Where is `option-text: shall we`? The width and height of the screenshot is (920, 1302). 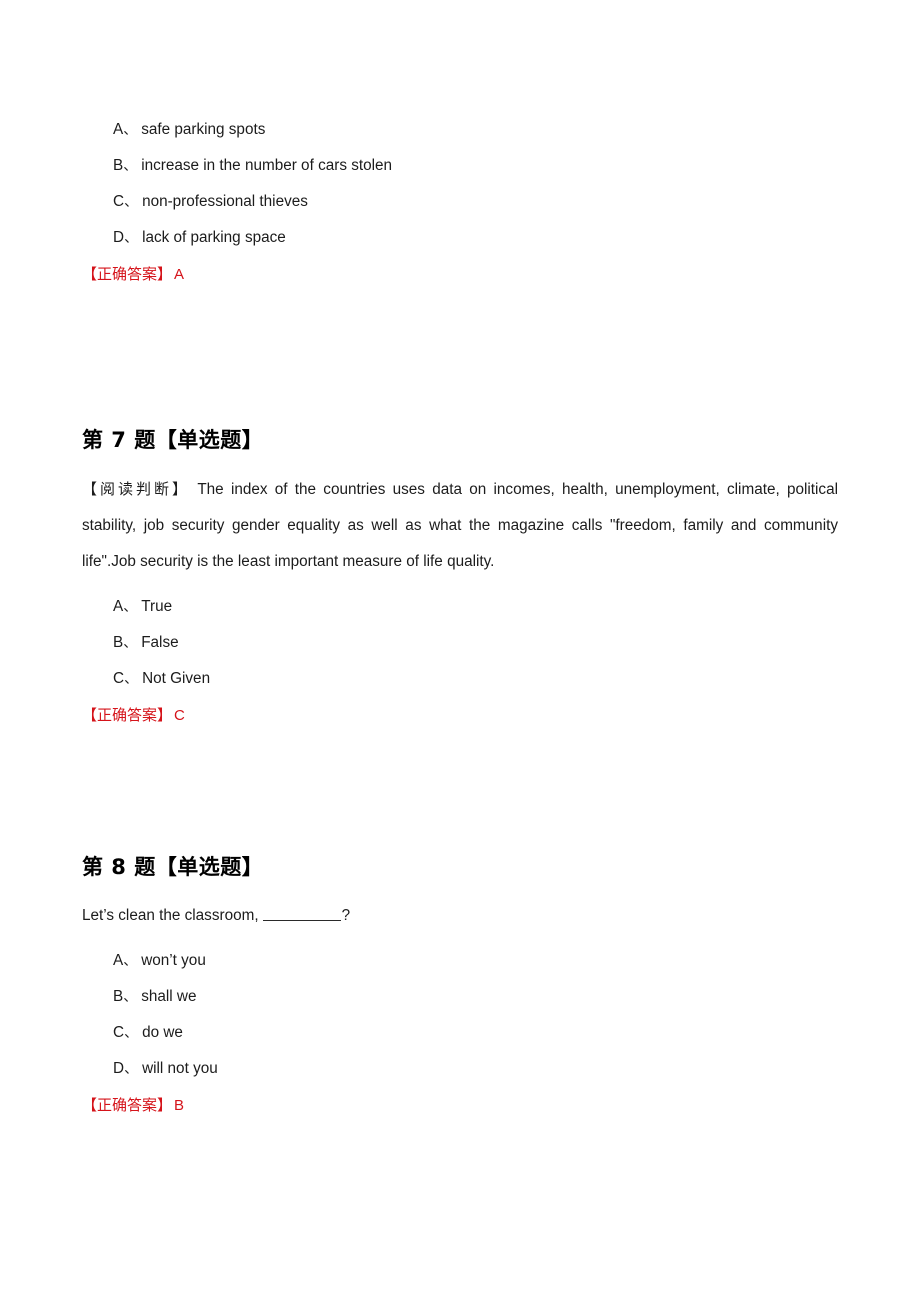
option-text: shall we is located at coordinates (169, 996).